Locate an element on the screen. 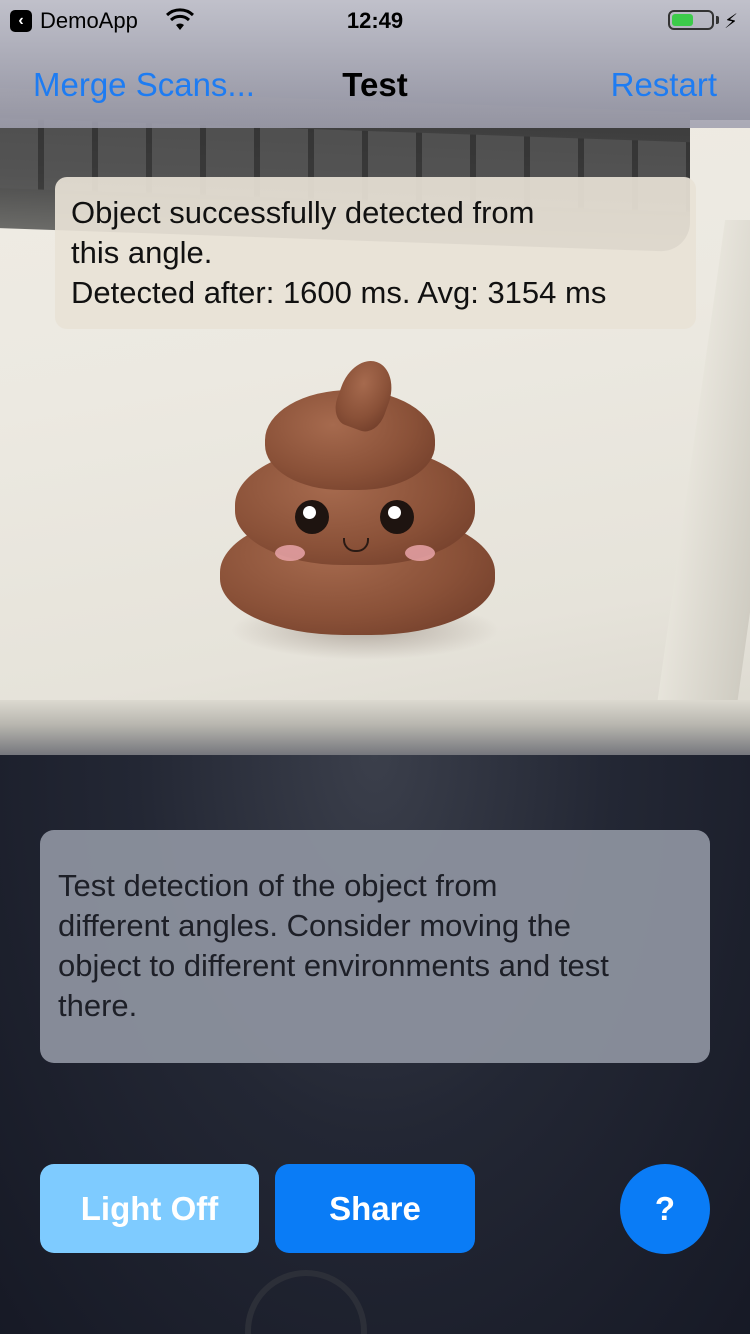 The height and width of the screenshot is (1334, 750). help-button: ? is located at coordinates (665, 1209).